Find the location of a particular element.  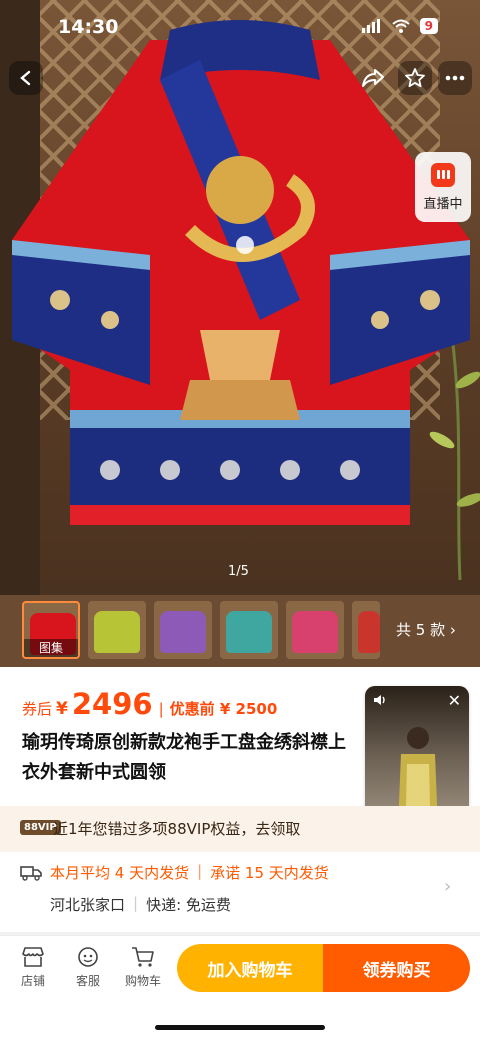

favorite-button is located at coordinates (415, 78).